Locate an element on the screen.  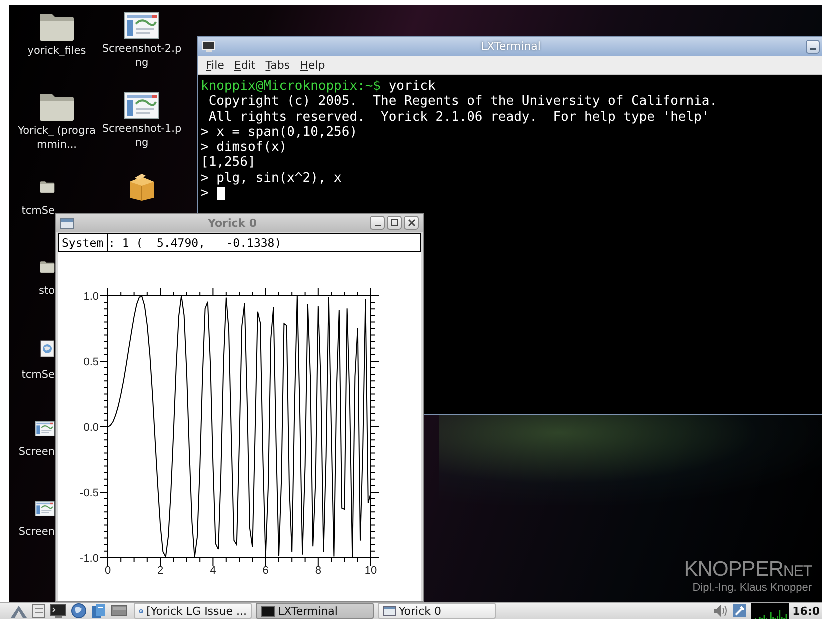
icon-label: Screenshot-2.png is located at coordinates (142, 56).